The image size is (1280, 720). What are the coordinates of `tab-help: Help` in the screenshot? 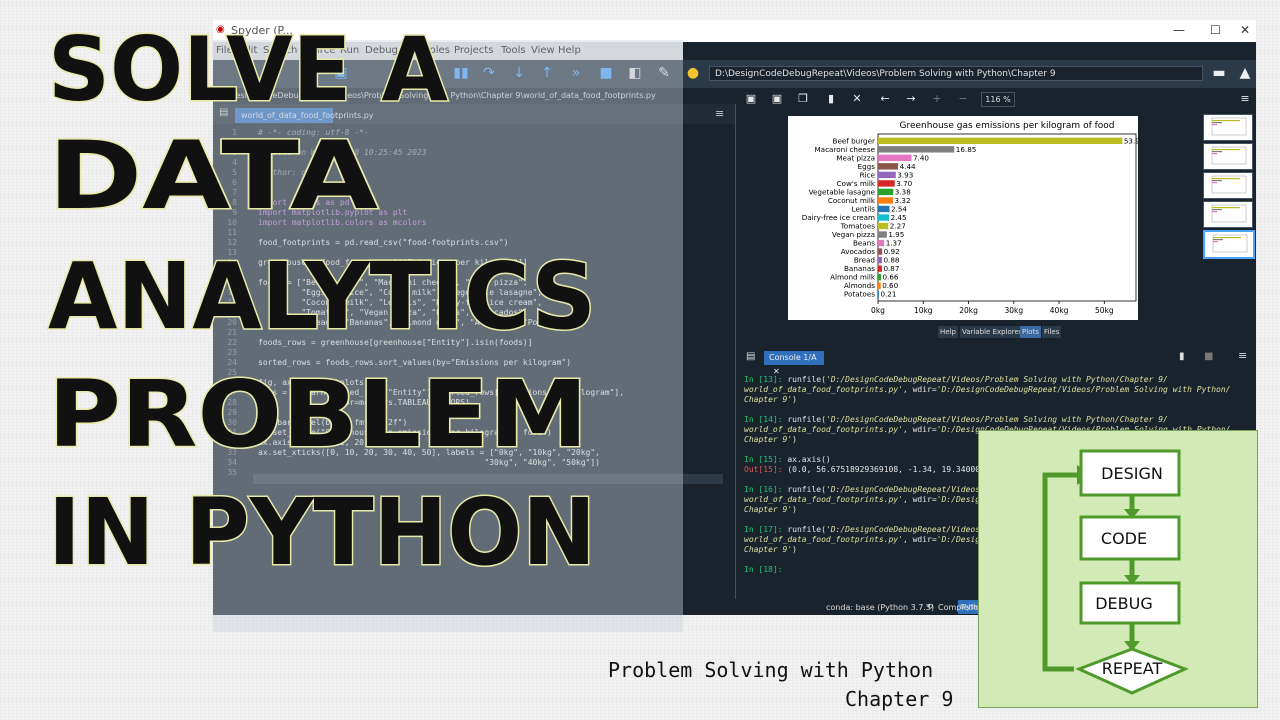 It's located at (948, 332).